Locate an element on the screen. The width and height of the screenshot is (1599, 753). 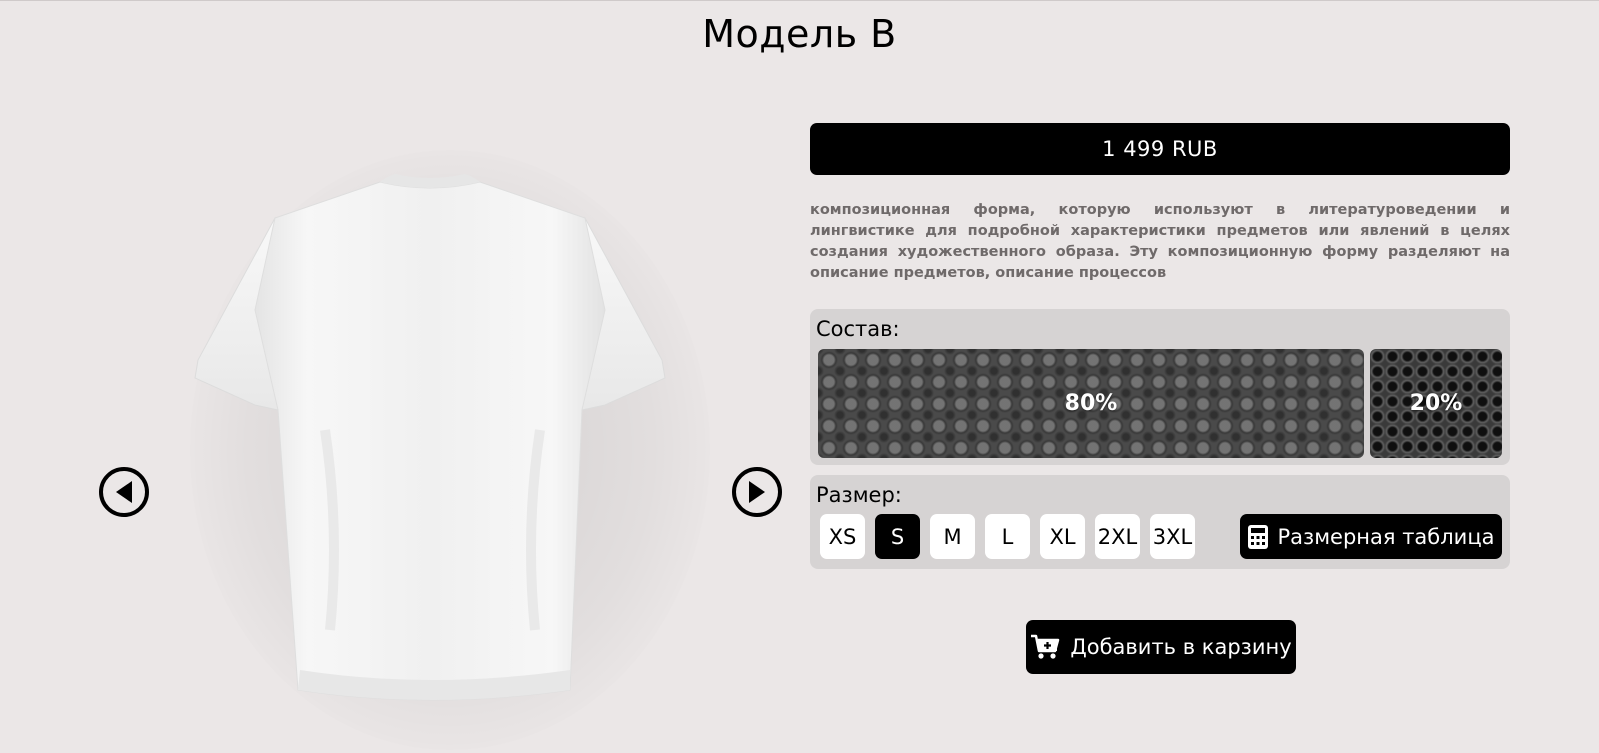
fabric-swatch-secondary: 20% is located at coordinates (1436, 403).